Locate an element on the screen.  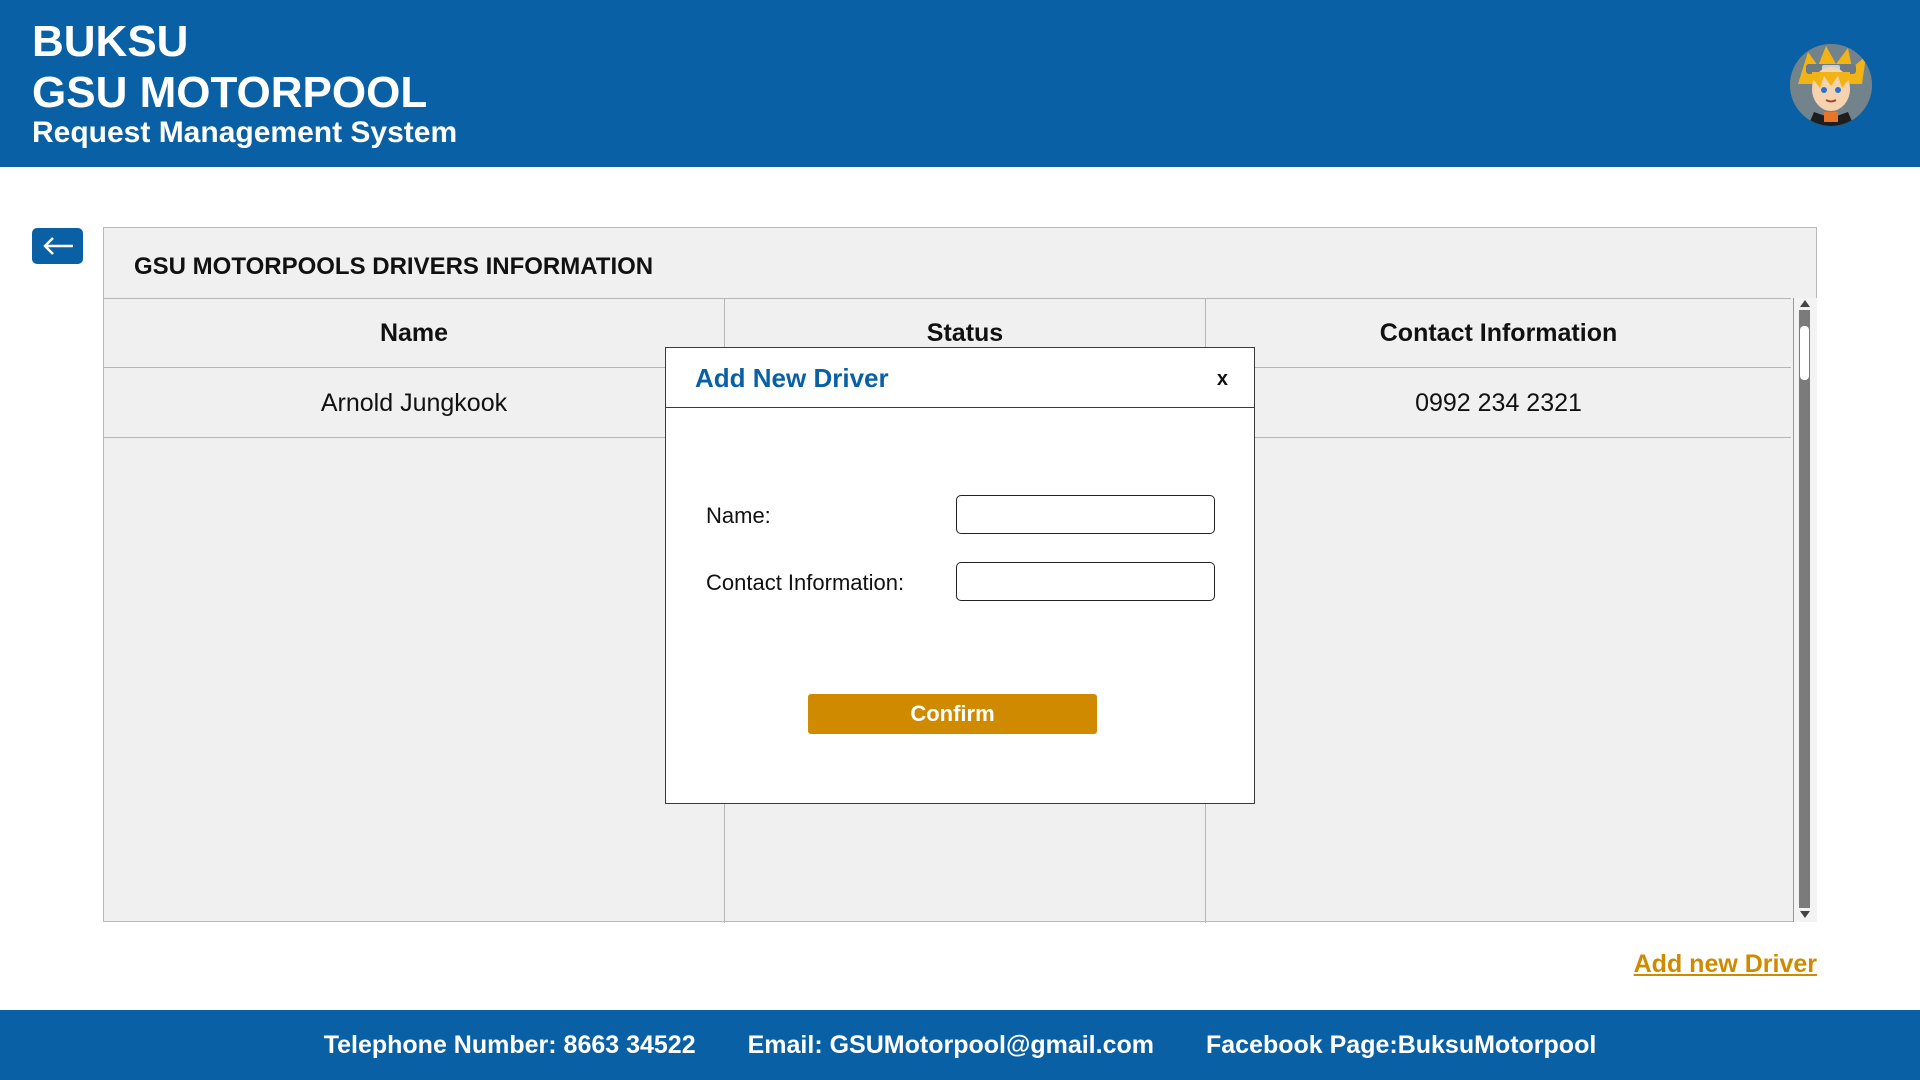
brand-subtitle: GSU MOTORPOOL is located at coordinates (230, 92).